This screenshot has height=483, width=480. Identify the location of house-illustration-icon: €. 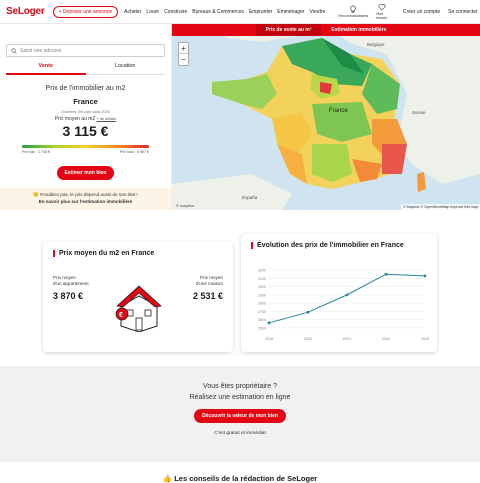
(138, 308).